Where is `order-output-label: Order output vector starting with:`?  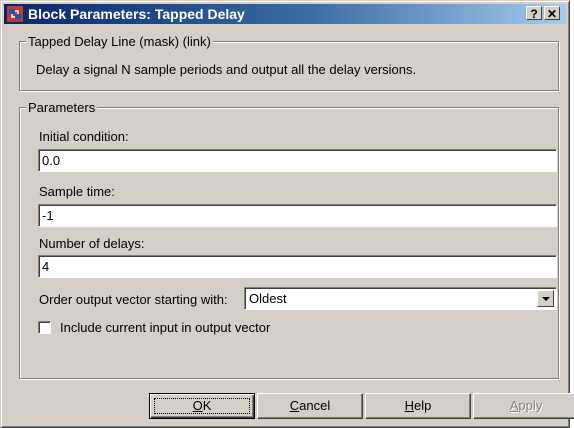
order-output-label: Order output vector starting with: is located at coordinates (133, 299).